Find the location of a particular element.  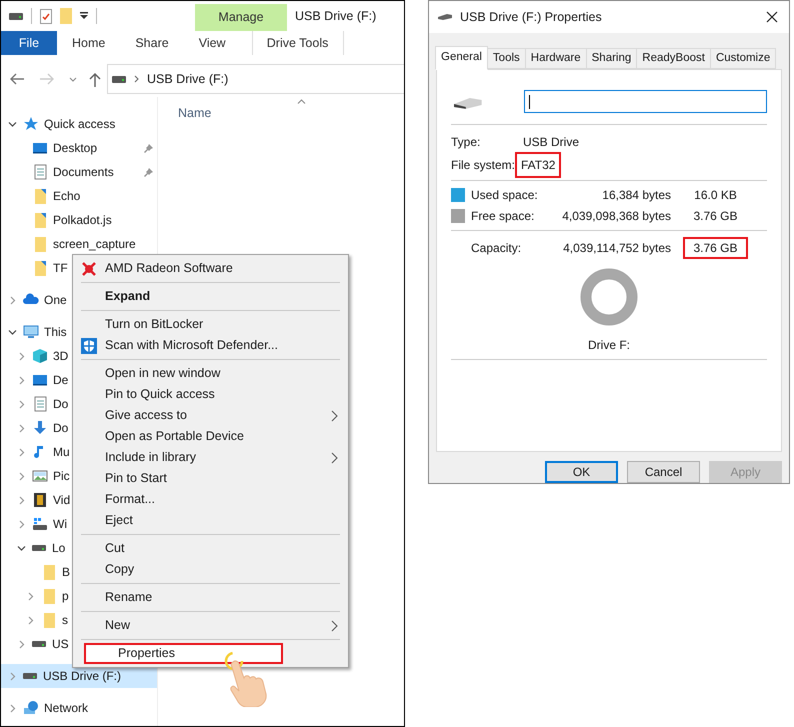

space-size: 3.76 GB is located at coordinates (715, 216).